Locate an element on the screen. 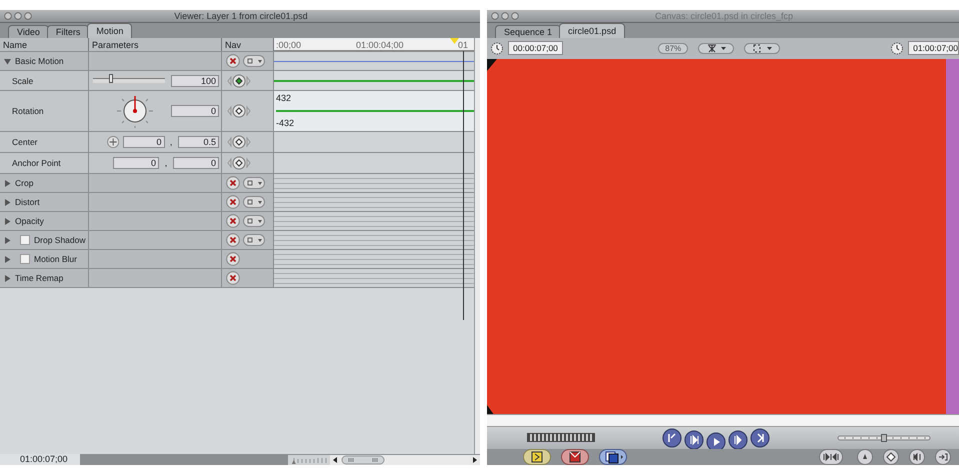 This screenshot has width=959, height=475. play-in-to-out-icon is located at coordinates (694, 440).